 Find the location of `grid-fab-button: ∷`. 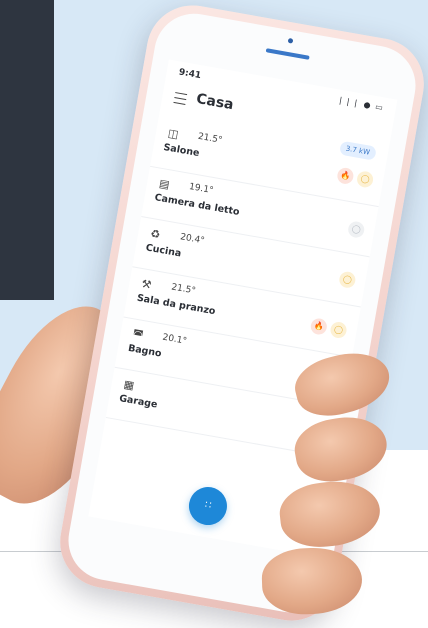

grid-fab-button: ∷ is located at coordinates (207, 506).